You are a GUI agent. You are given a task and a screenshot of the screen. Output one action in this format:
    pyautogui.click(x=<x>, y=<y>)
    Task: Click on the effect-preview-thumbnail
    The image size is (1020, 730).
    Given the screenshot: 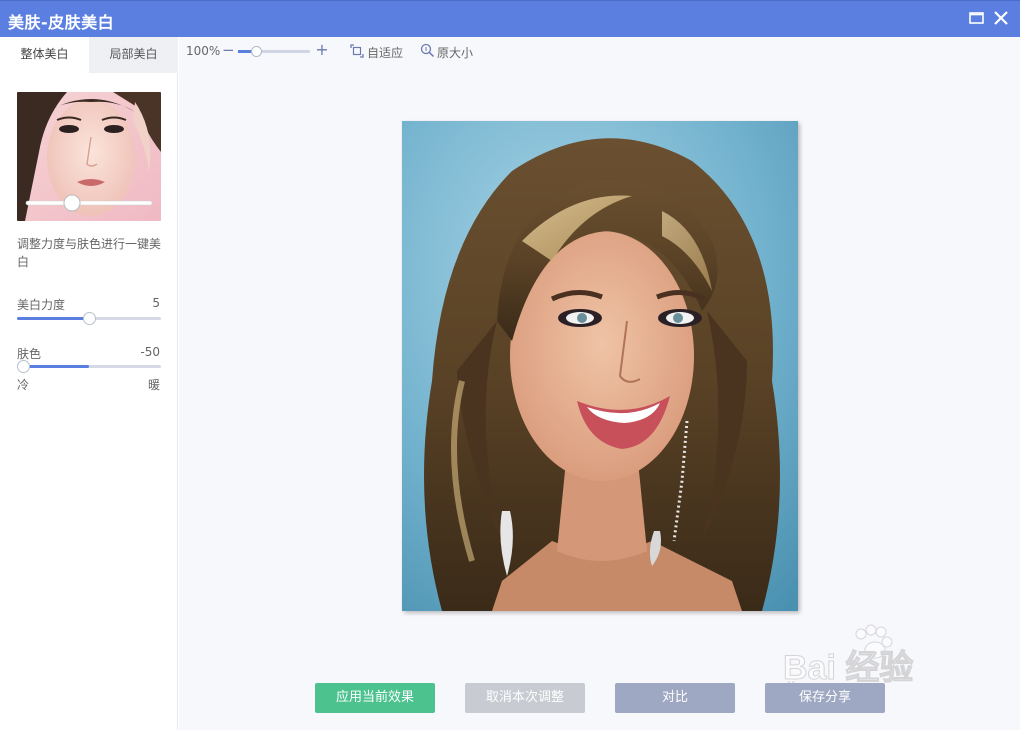 What is the action you would take?
    pyautogui.click(x=89, y=156)
    